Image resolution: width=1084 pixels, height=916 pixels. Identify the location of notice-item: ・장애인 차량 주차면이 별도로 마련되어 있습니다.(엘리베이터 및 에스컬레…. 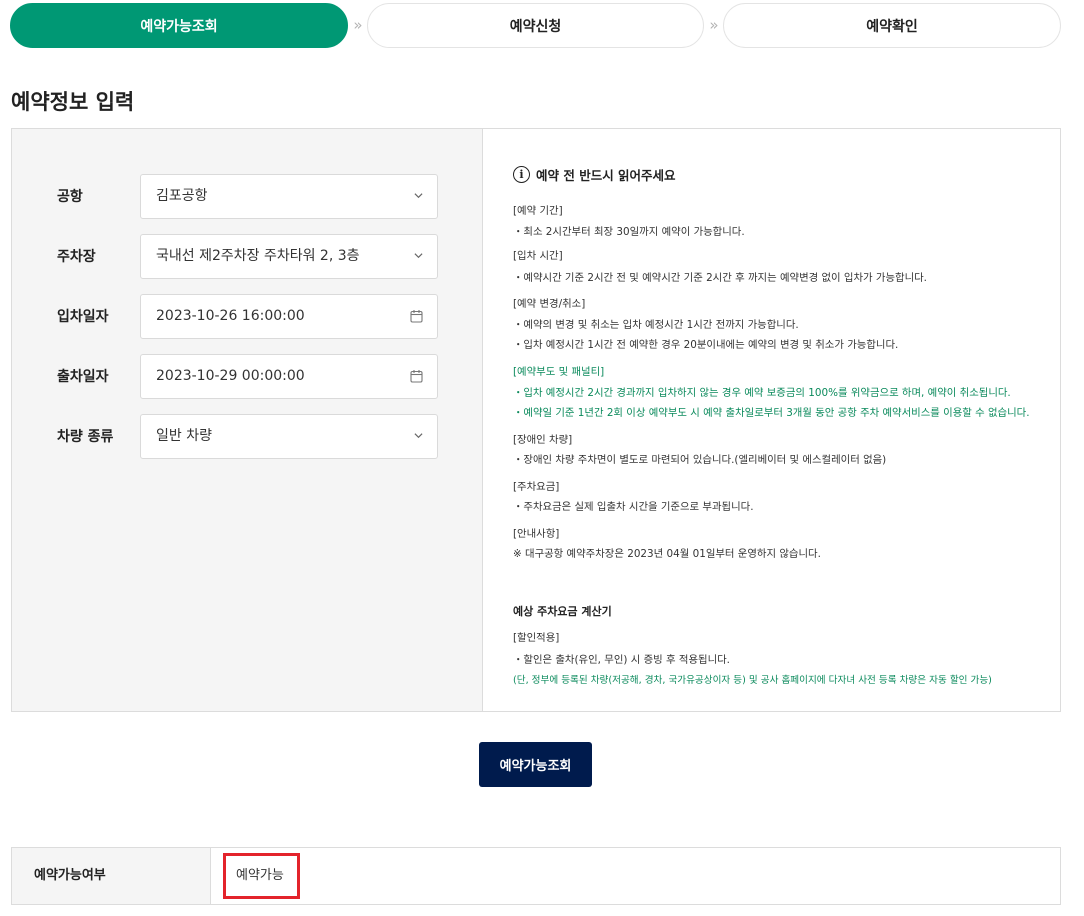
(700, 460).